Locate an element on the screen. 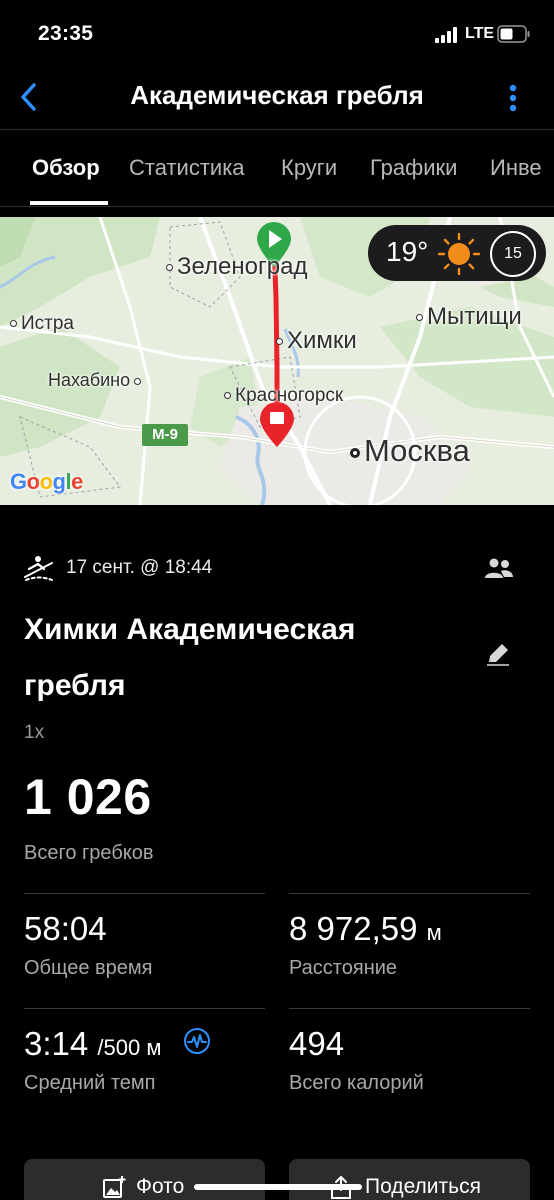  boat-type: 1x is located at coordinates (34, 732).